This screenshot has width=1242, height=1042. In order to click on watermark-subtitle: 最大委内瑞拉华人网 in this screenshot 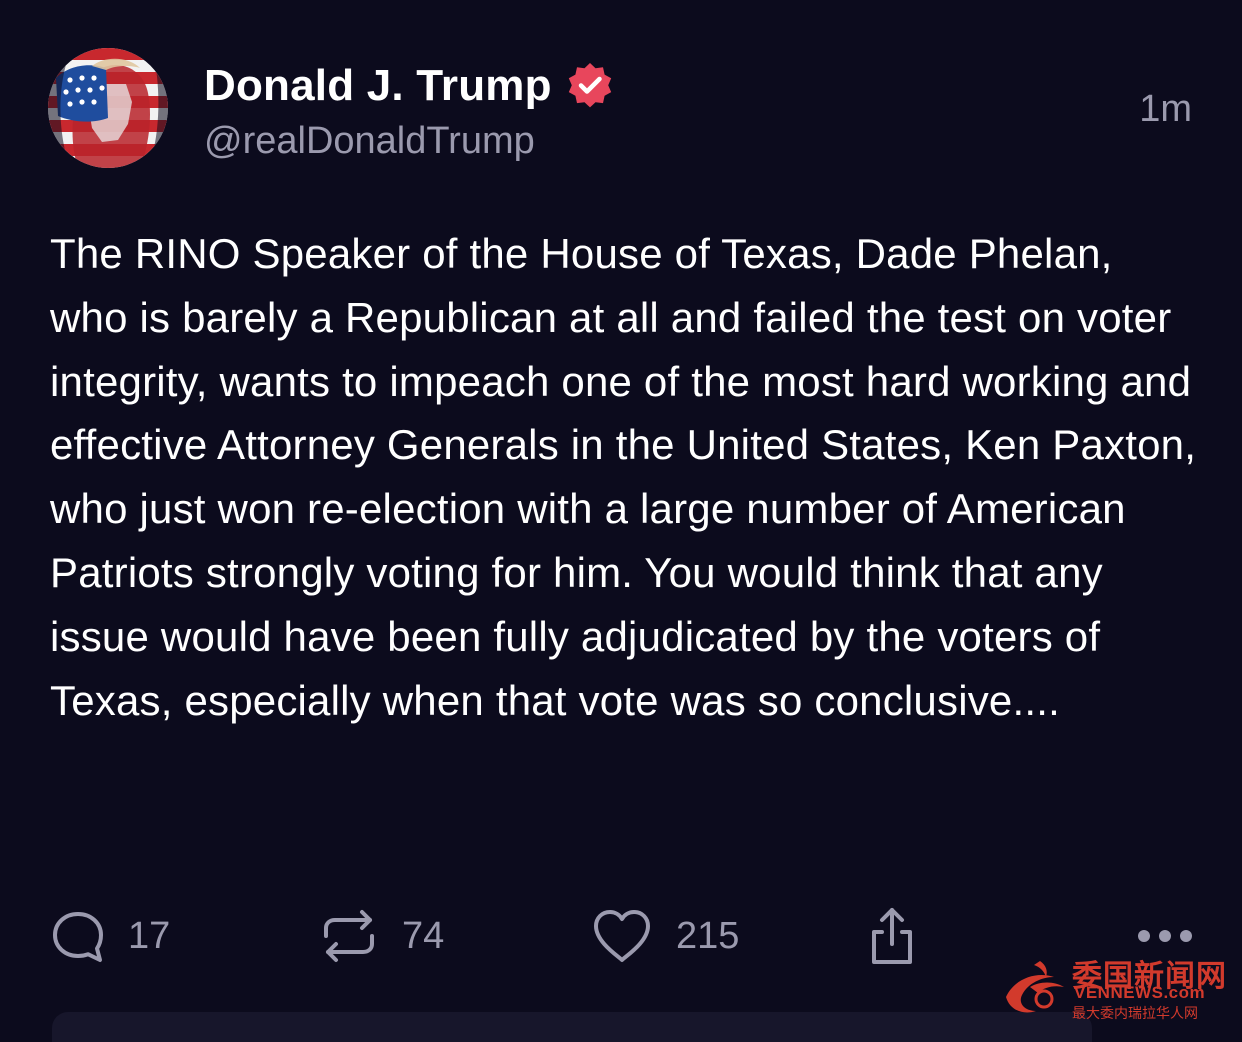, I will do `click(1135, 1013)`.